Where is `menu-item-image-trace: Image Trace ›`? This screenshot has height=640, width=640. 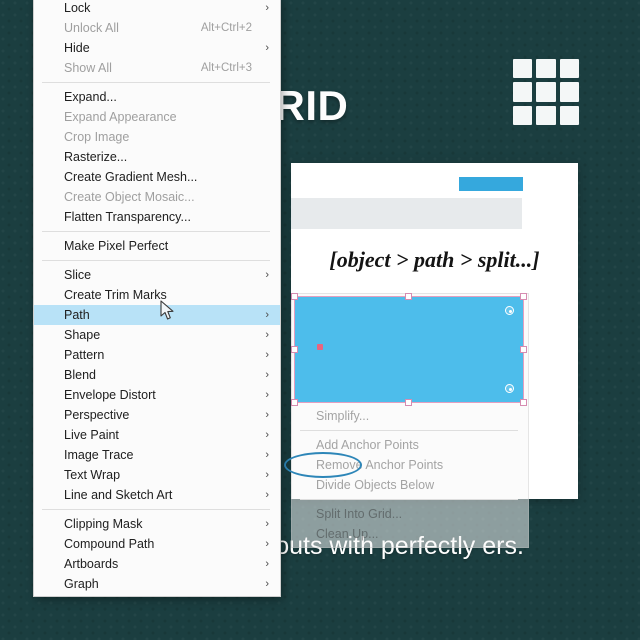 menu-item-image-trace: Image Trace › is located at coordinates (157, 455).